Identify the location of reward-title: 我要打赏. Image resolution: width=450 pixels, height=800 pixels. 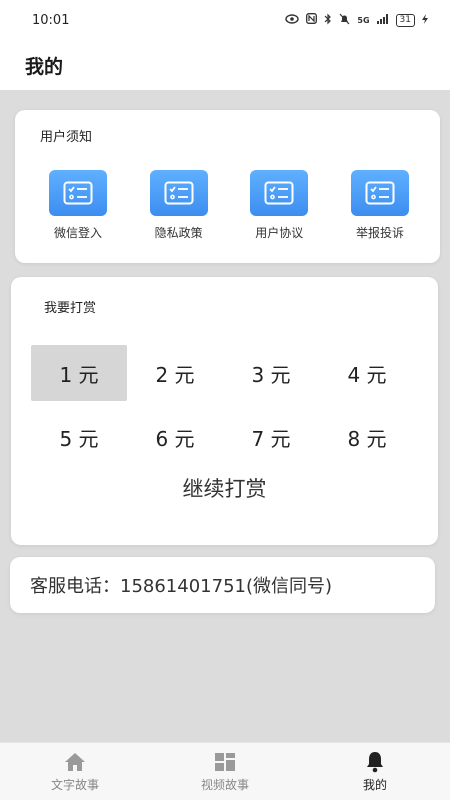
(70, 308).